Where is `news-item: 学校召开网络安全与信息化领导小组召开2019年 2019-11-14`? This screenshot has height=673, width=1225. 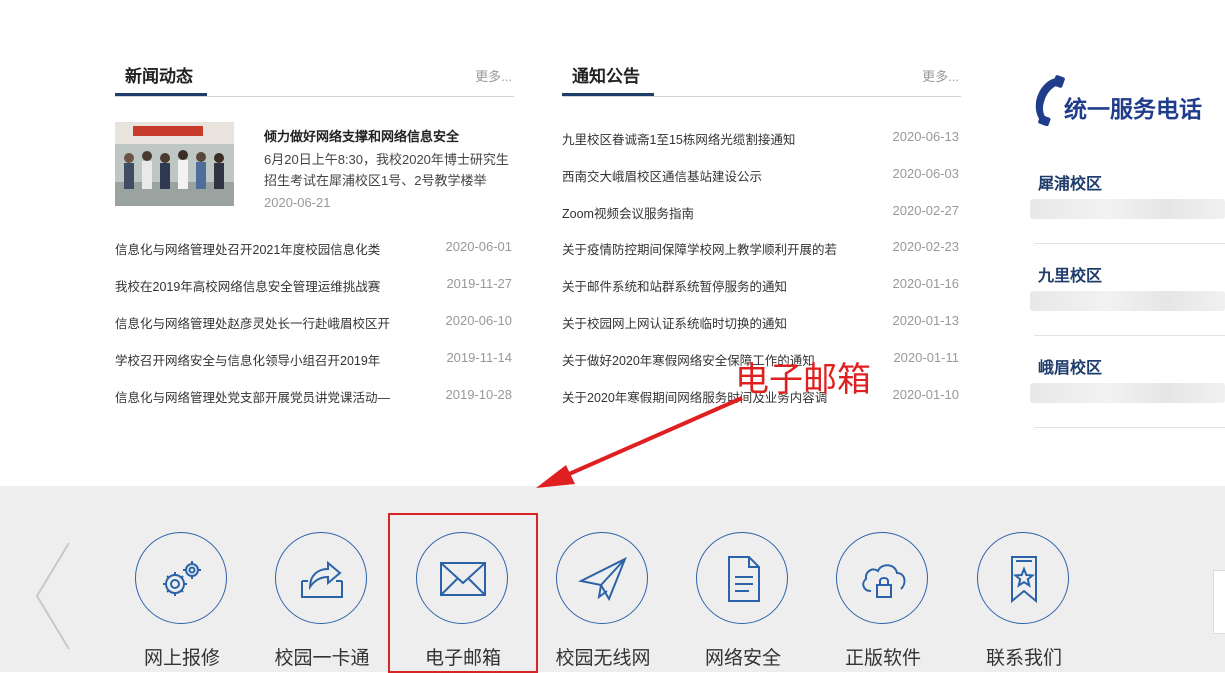
news-item: 学校召开网络安全与信息化领导小组召开2019年 2019-11-14 is located at coordinates (314, 360).